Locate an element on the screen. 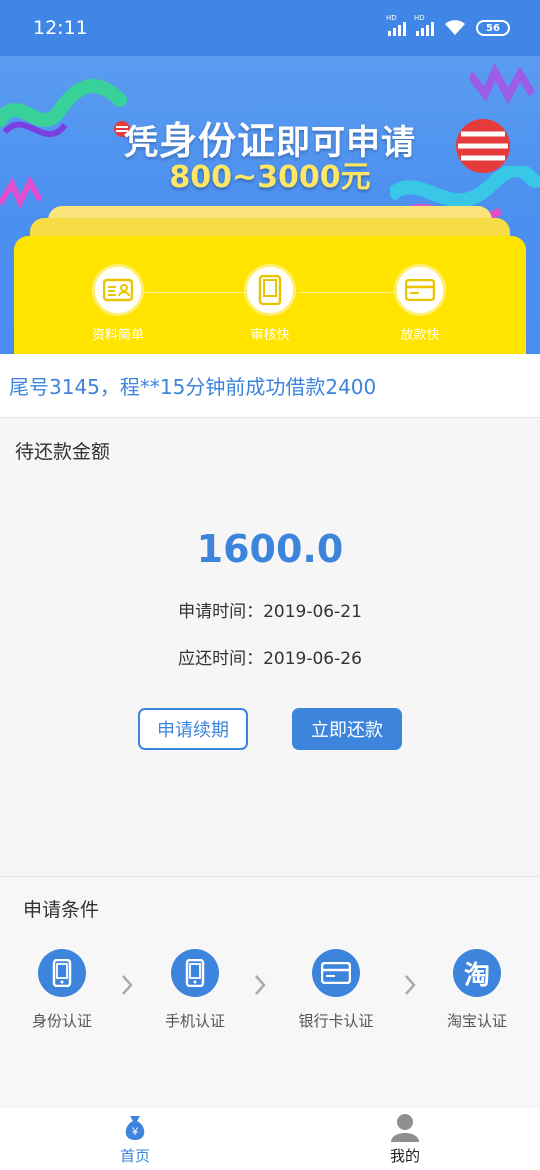 Image resolution: width=540 pixels, height=1170 pixels. condition-taobao-auth: 淘 淘宝认证 is located at coordinates (477, 990).